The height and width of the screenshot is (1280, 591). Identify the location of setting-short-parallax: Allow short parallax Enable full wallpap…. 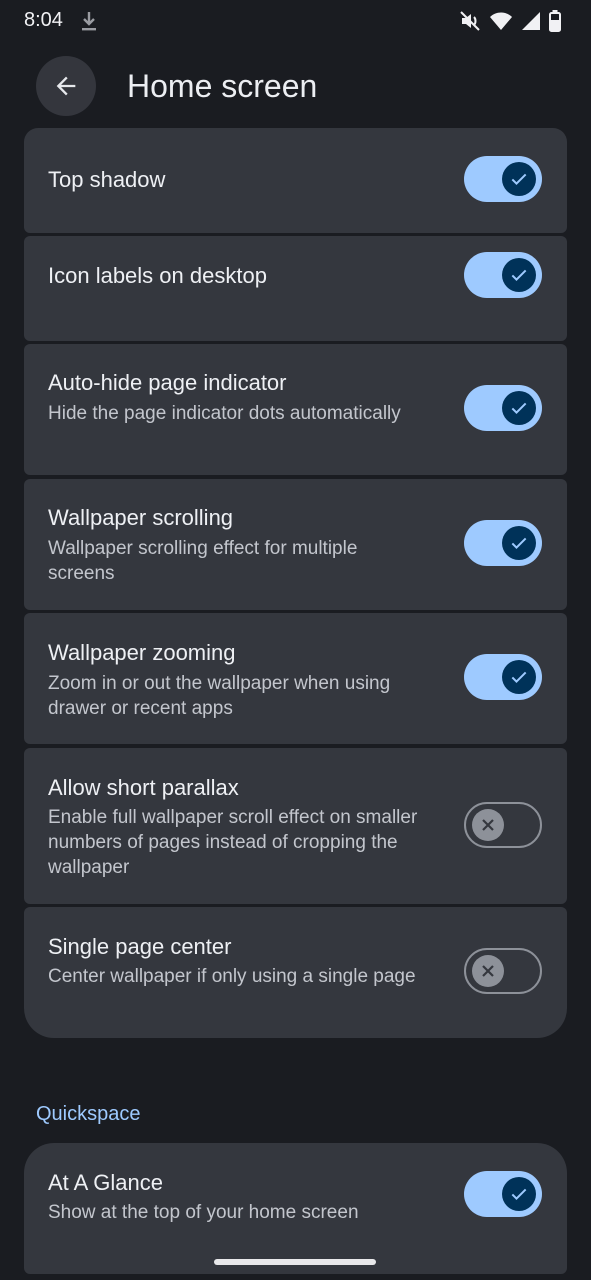
(295, 826).